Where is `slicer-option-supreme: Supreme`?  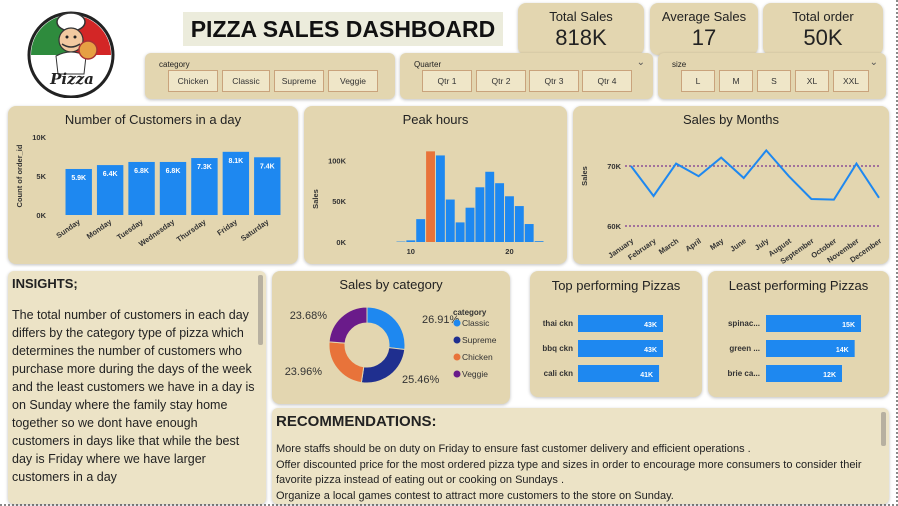 slicer-option-supreme: Supreme is located at coordinates (299, 81).